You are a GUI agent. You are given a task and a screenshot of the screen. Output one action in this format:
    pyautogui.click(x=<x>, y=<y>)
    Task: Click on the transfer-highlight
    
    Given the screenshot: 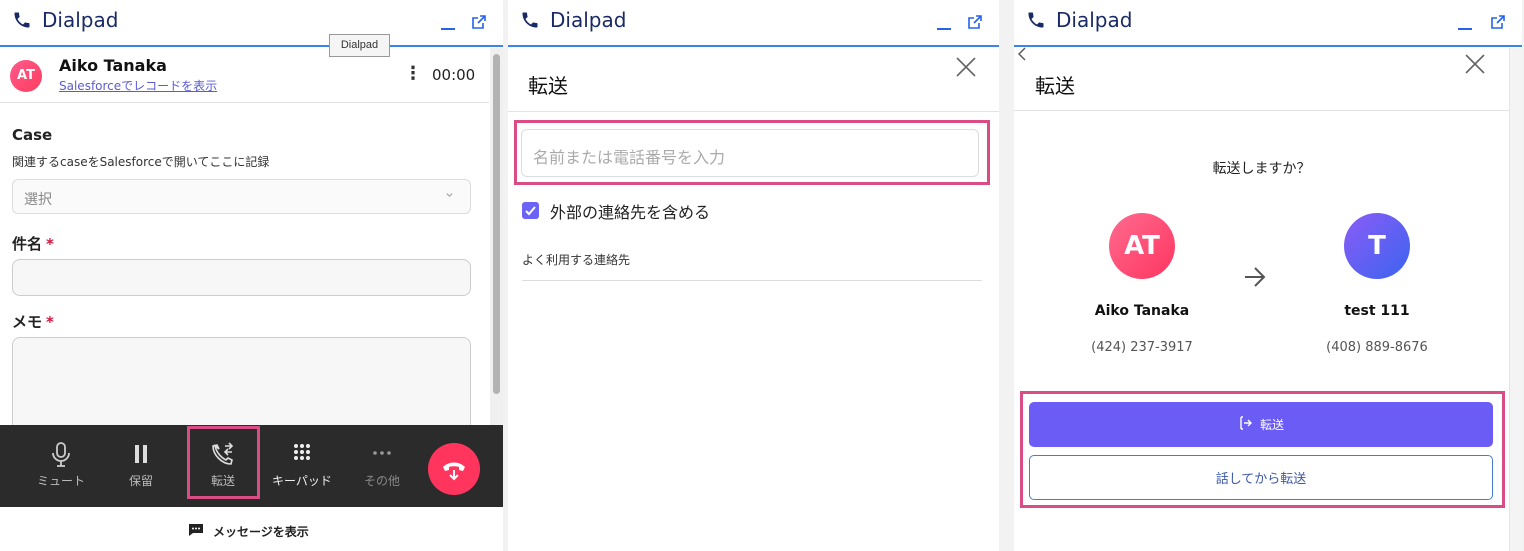 What is the action you would take?
    pyautogui.click(x=223, y=462)
    